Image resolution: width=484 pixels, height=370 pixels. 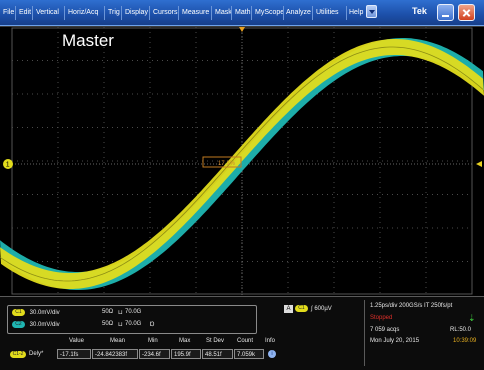 What do you see at coordinates (269, 13) in the screenshot?
I see `menu-myscope: MyScope` at bounding box center [269, 13].